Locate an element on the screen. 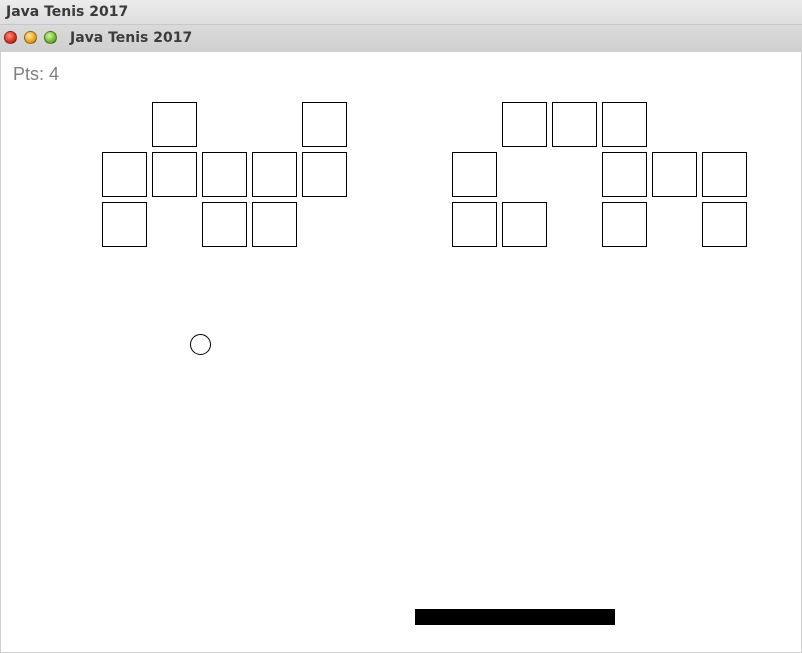  maximize-window-button is located at coordinates (50, 37).